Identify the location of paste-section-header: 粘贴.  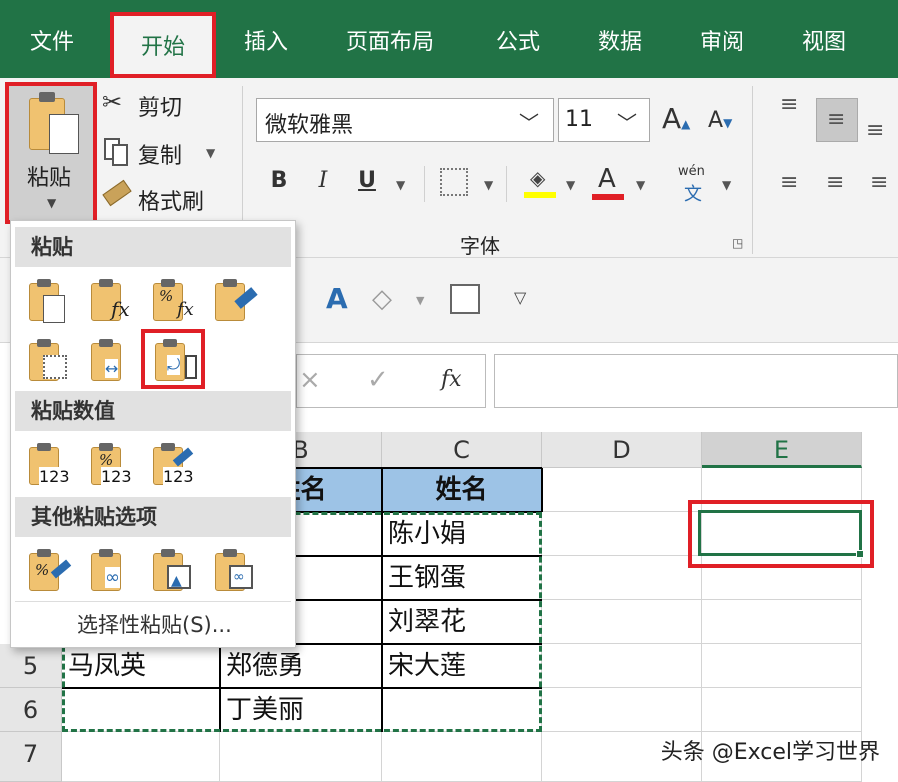
(153, 247).